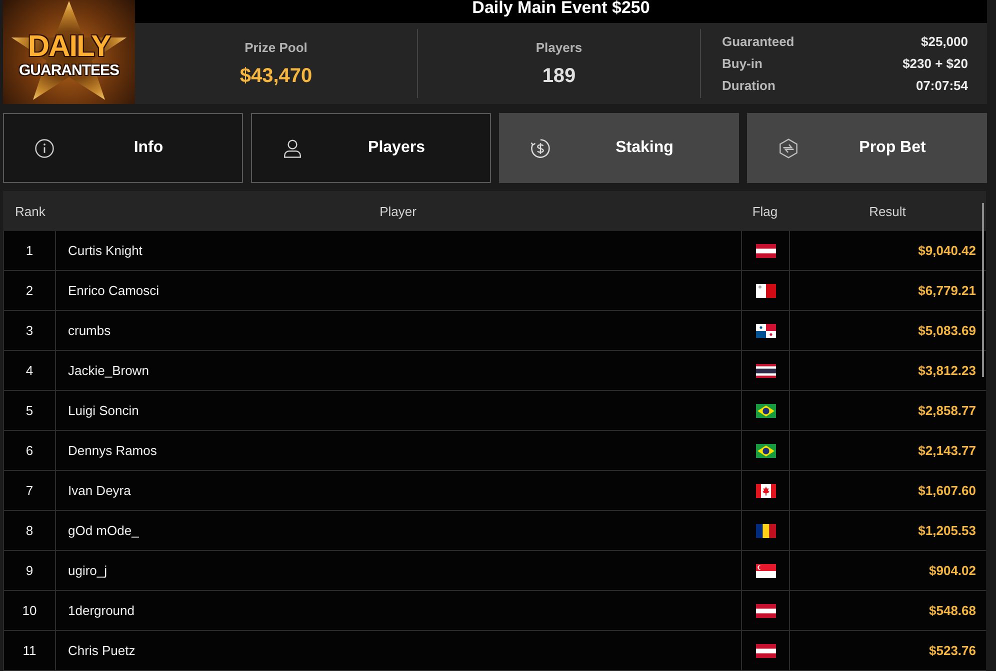 This screenshot has height=671, width=996. I want to click on info-icon, so click(44, 148).